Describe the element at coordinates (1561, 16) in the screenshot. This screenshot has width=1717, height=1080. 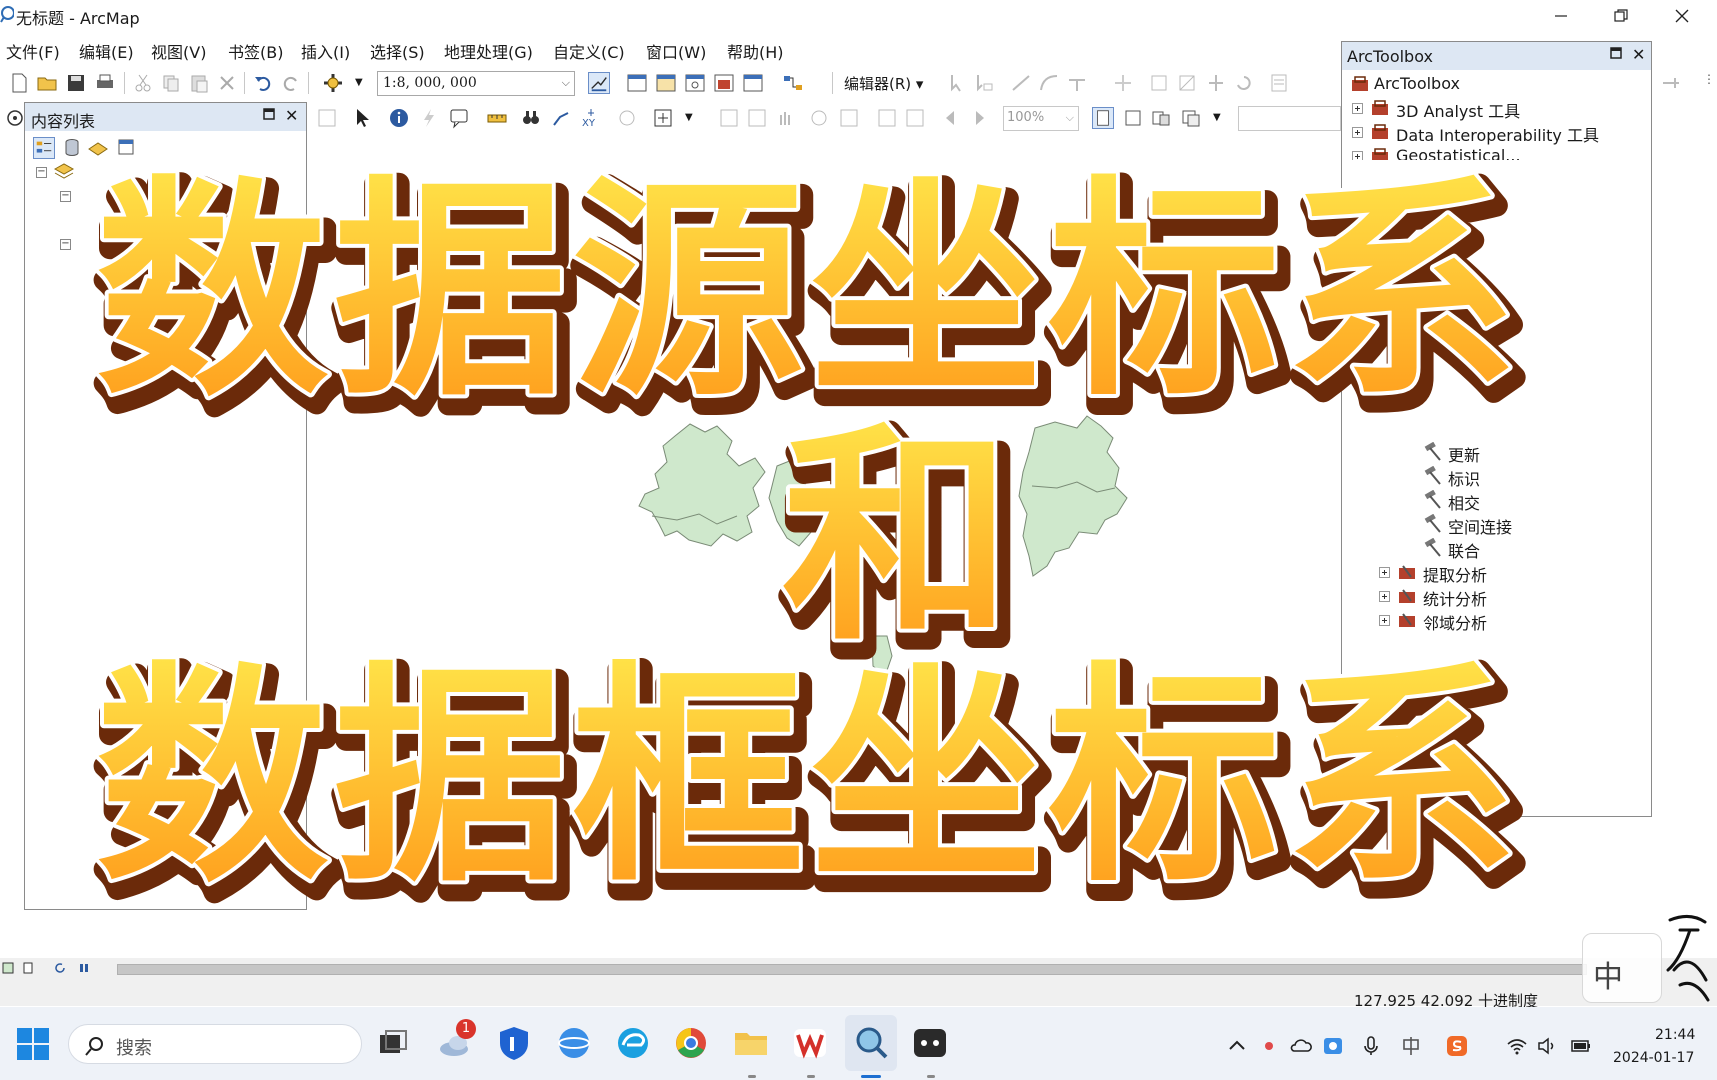
I see `minimize-button` at that location.